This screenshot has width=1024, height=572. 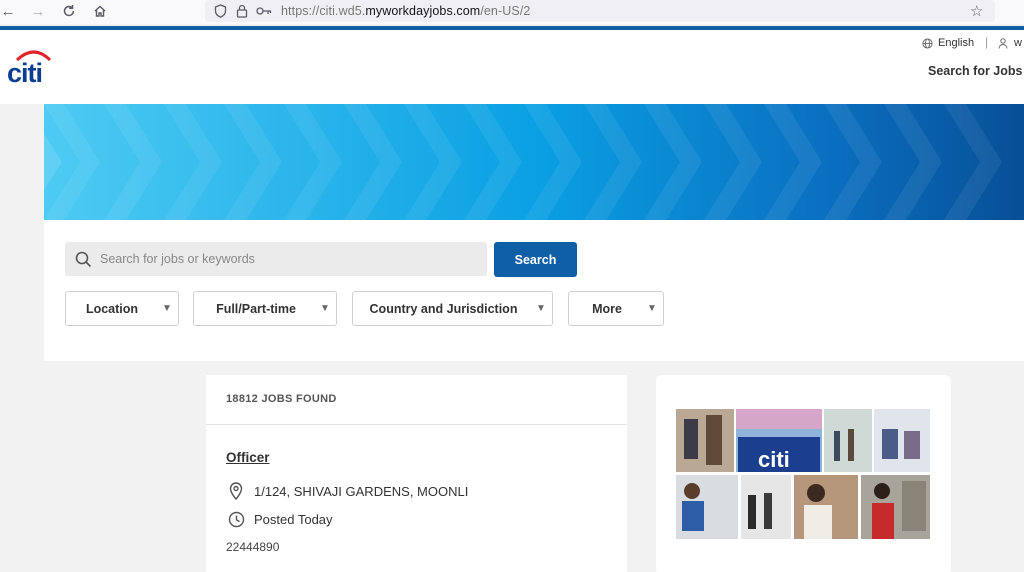 I want to click on filter-more: More ▼, so click(x=616, y=308).